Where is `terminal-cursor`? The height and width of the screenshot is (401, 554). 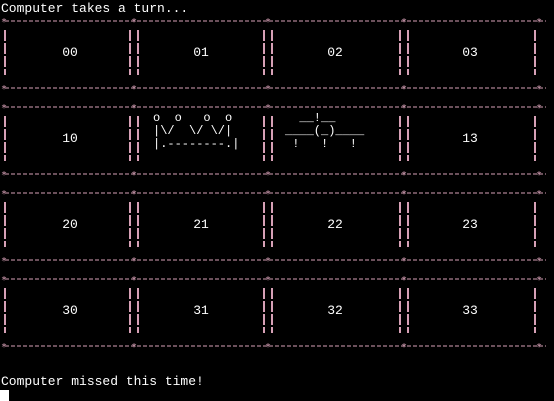 terminal-cursor is located at coordinates (4, 395).